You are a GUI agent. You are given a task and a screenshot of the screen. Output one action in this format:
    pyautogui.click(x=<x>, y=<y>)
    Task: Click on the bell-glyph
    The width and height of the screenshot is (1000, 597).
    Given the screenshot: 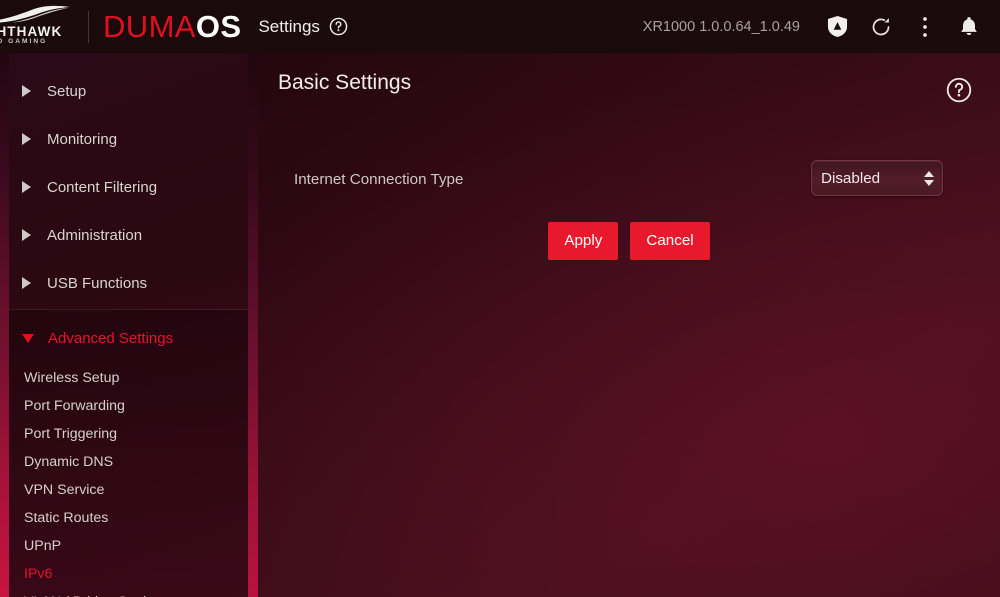 What is the action you would take?
    pyautogui.click(x=969, y=25)
    